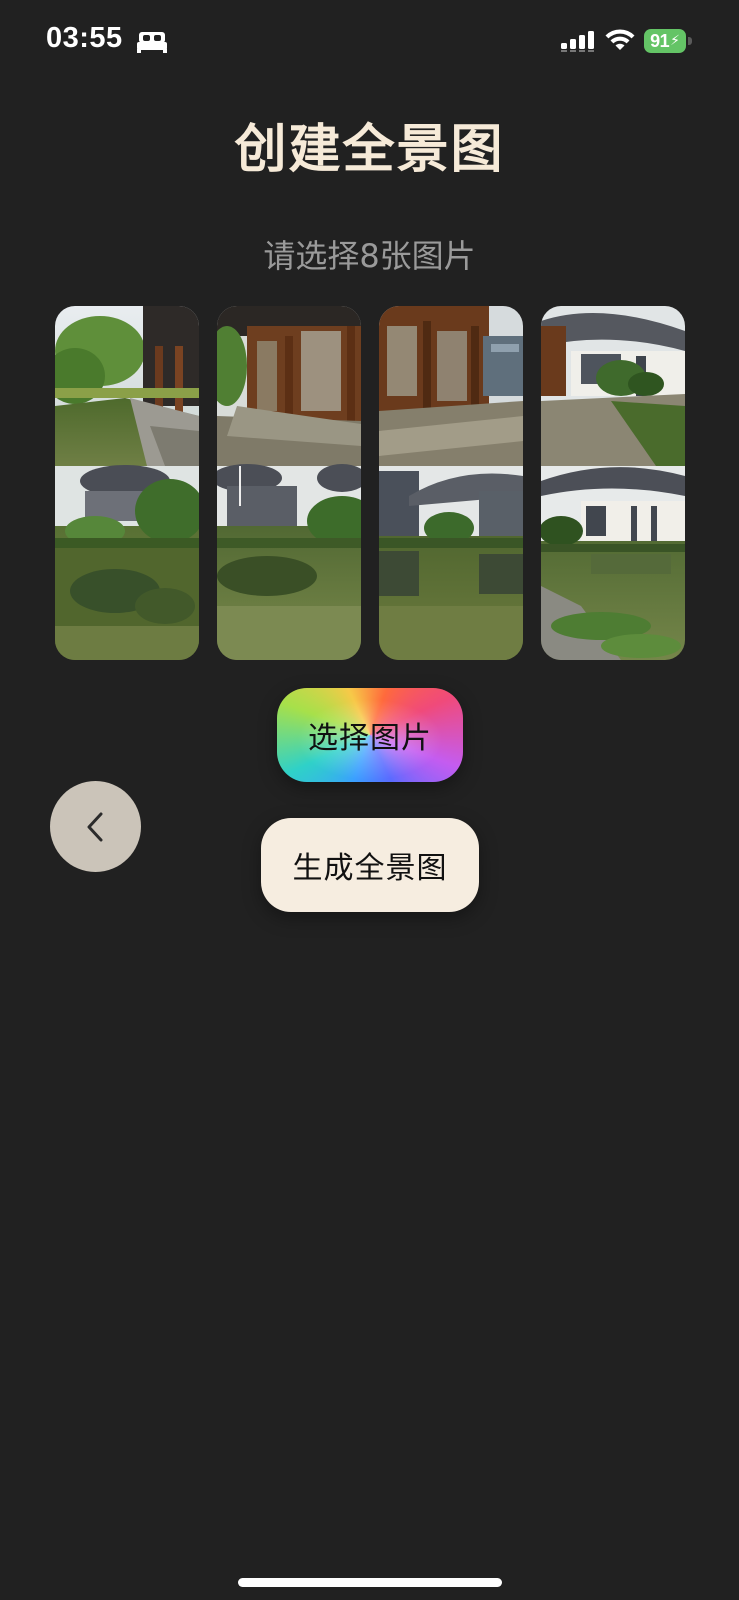  I want to click on home-indicator, so click(370, 1582).